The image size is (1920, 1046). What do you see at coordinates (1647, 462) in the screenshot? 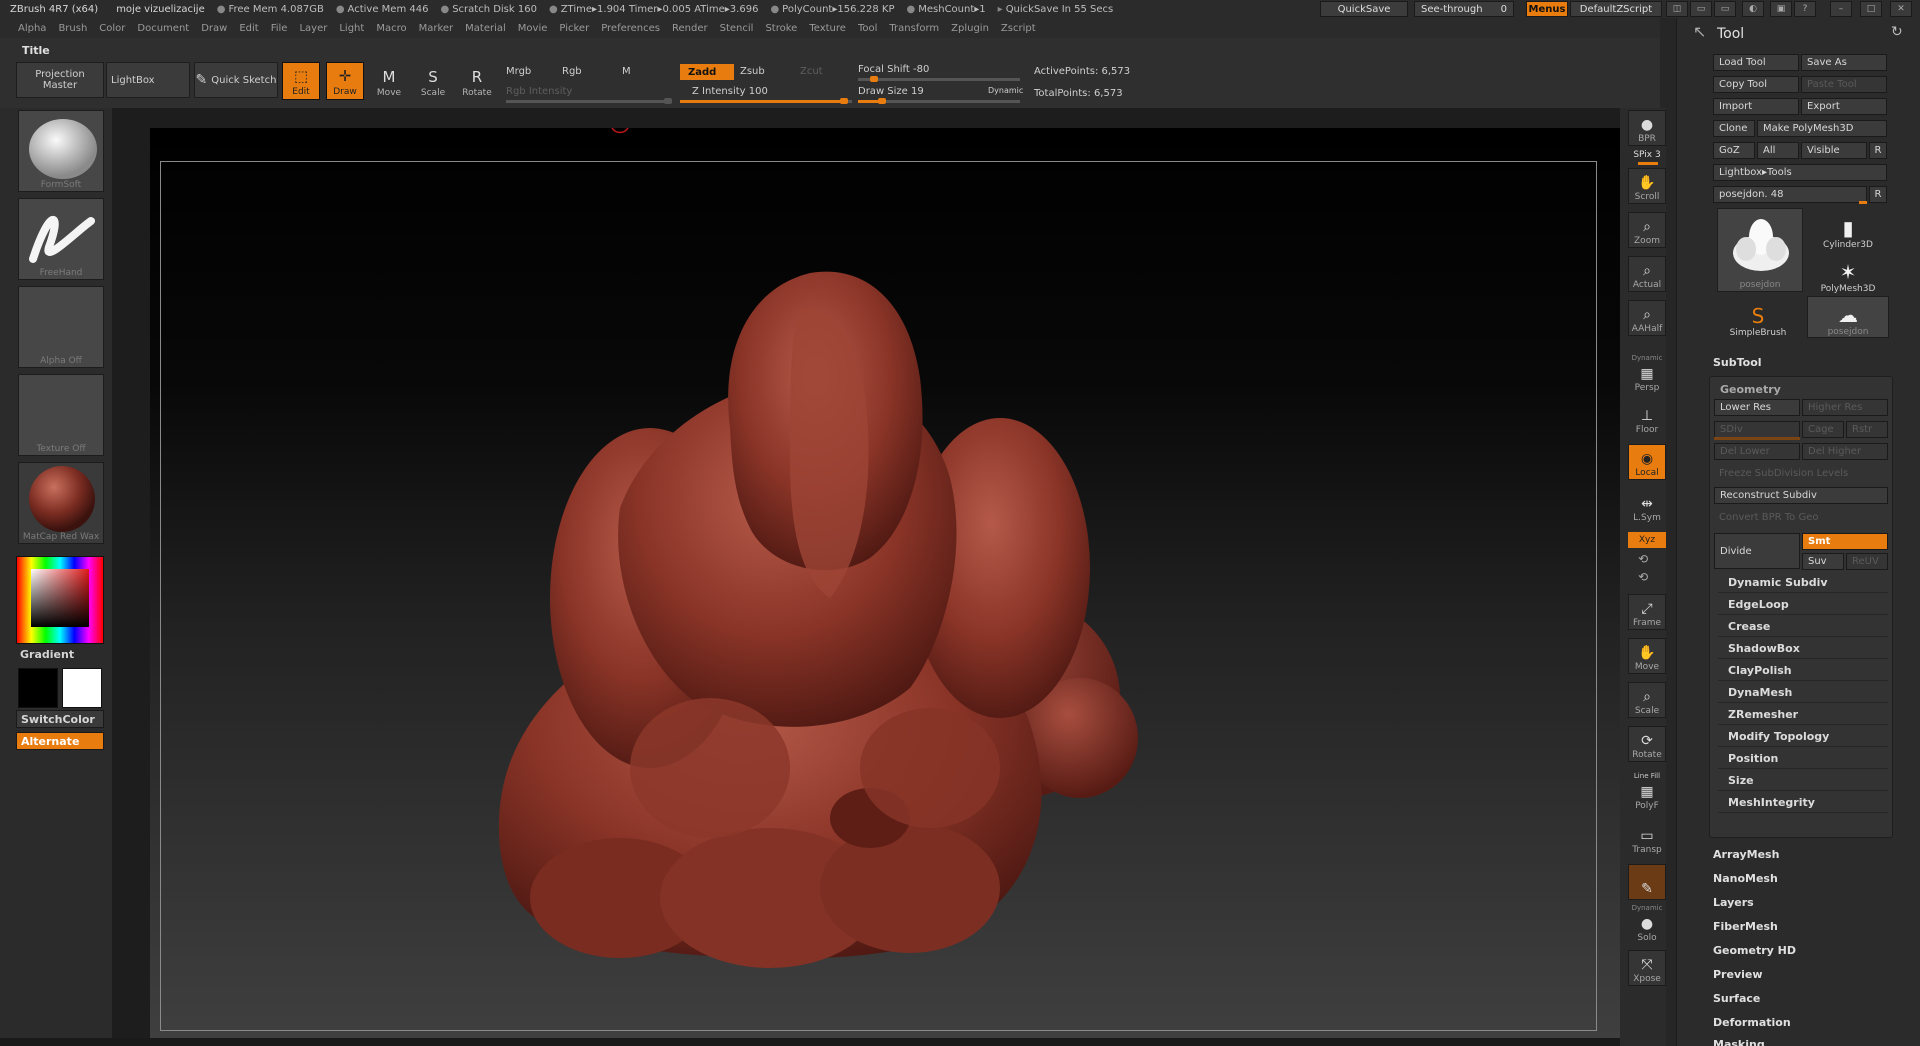
I see `local-button: ◉ Local` at bounding box center [1647, 462].